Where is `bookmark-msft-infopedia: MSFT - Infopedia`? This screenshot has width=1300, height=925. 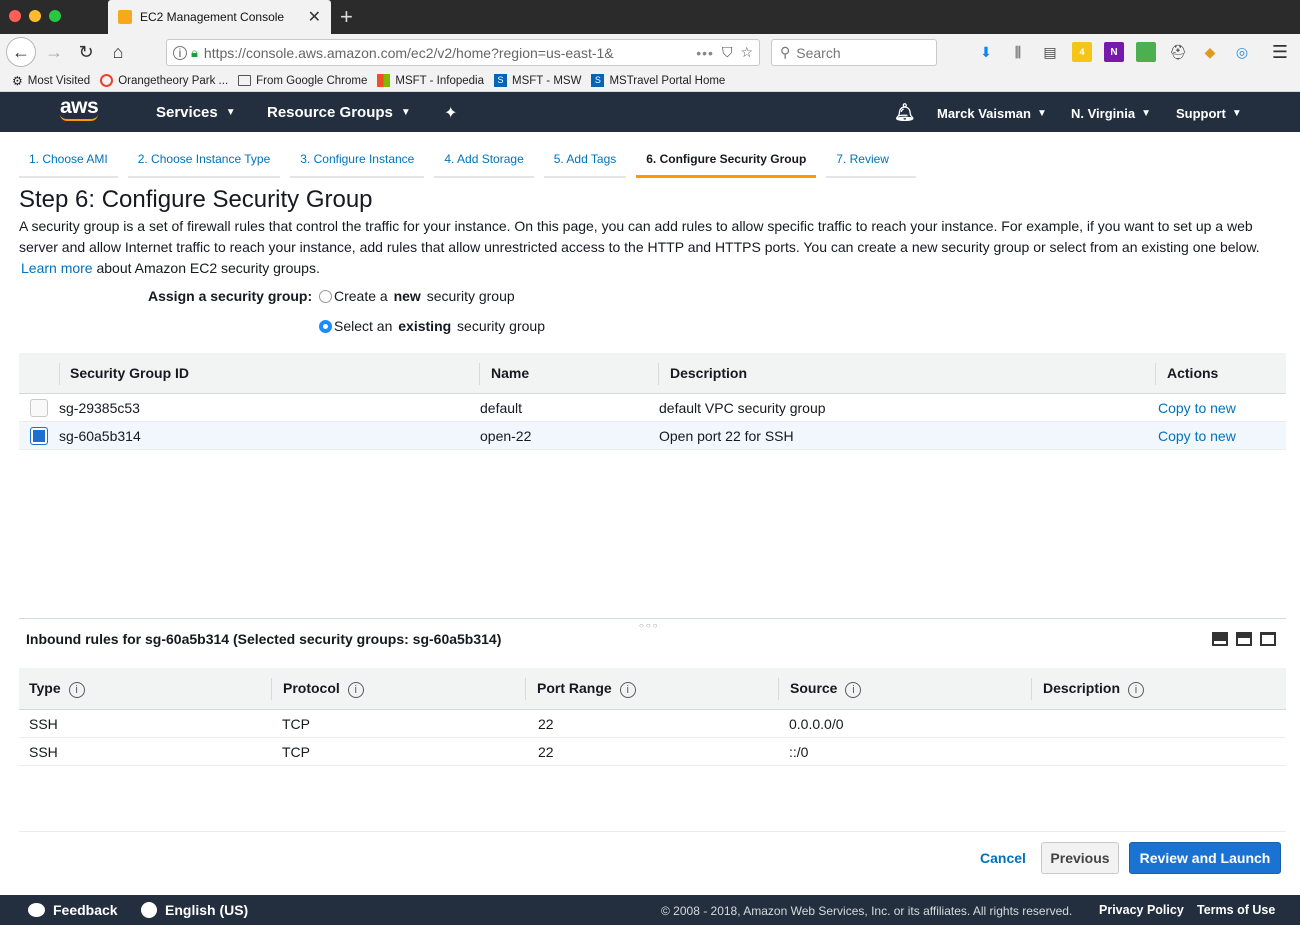 bookmark-msft-infopedia: MSFT - Infopedia is located at coordinates (430, 80).